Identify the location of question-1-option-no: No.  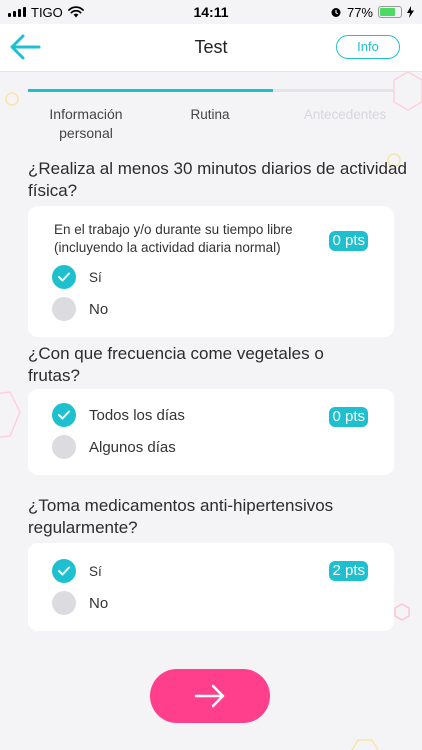
(80, 309).